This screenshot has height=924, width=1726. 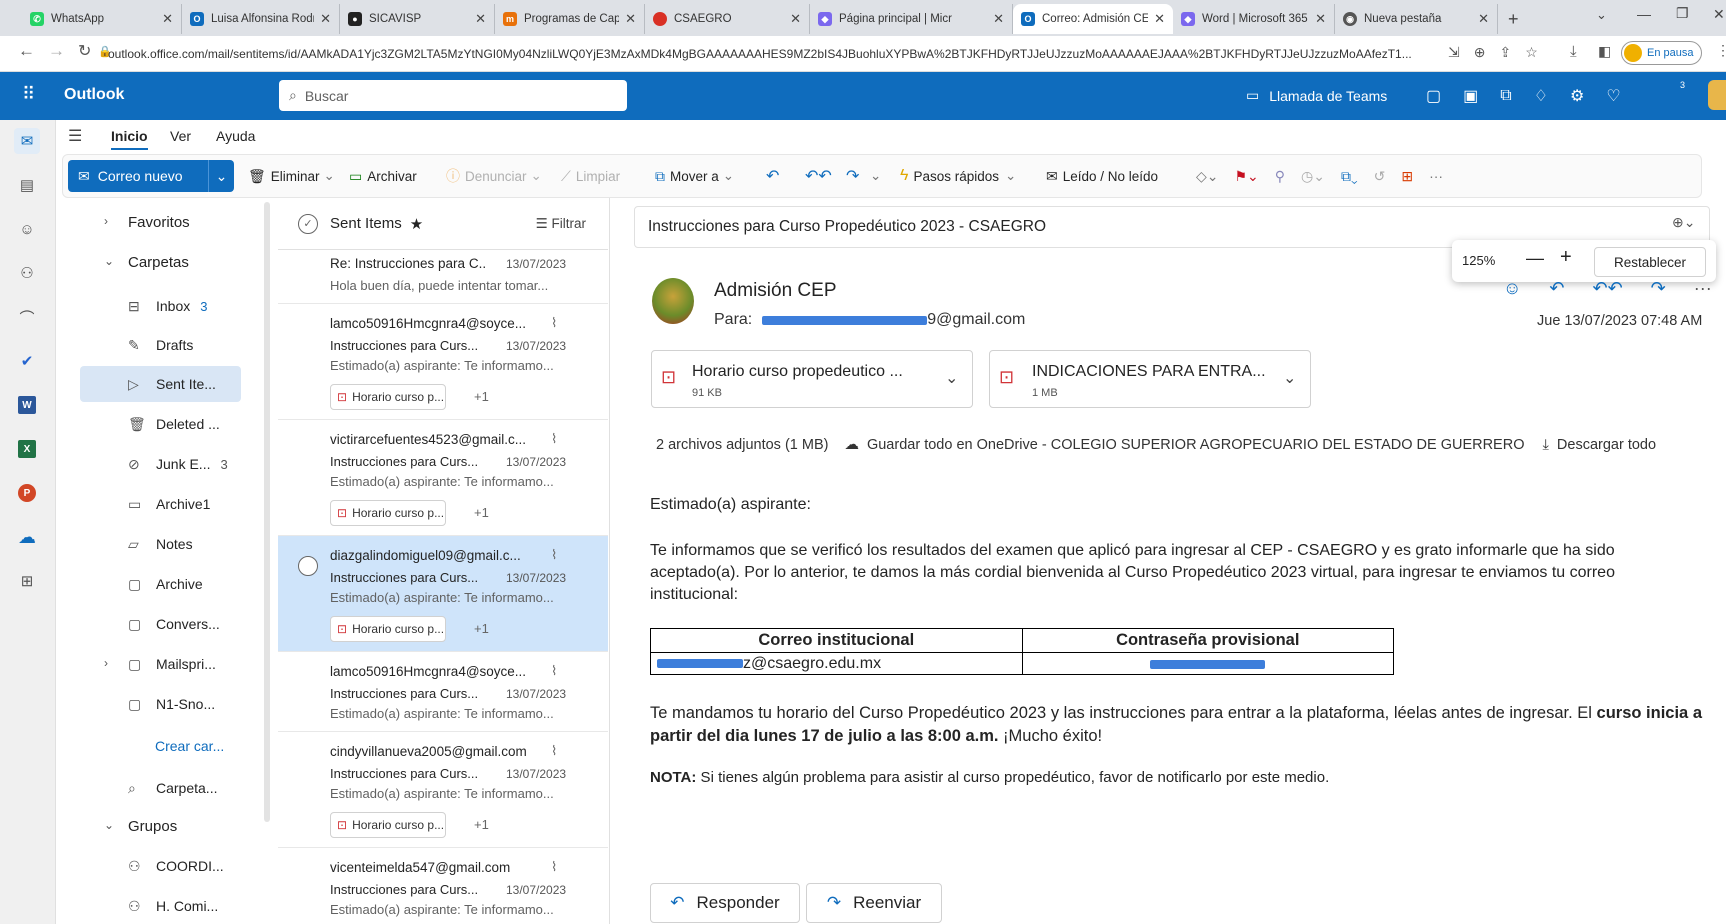 What do you see at coordinates (1254, 19) in the screenshot?
I see `browser-tab-word: ◆ Word | Microsoft 365 ✕` at bounding box center [1254, 19].